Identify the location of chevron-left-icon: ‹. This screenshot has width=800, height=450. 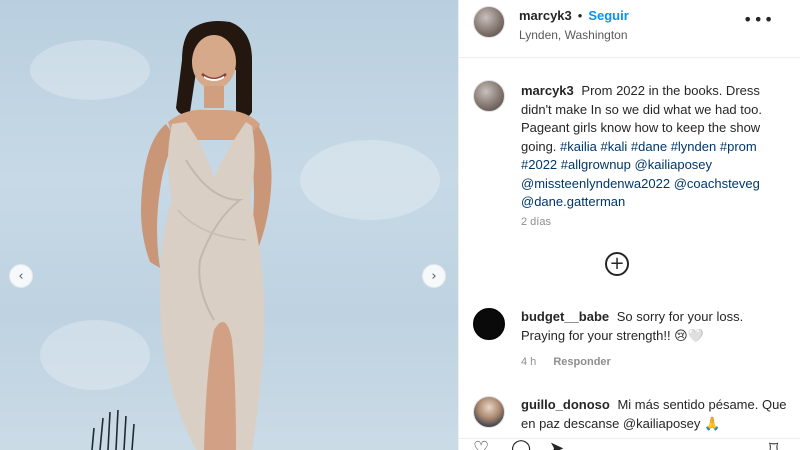
(21, 276).